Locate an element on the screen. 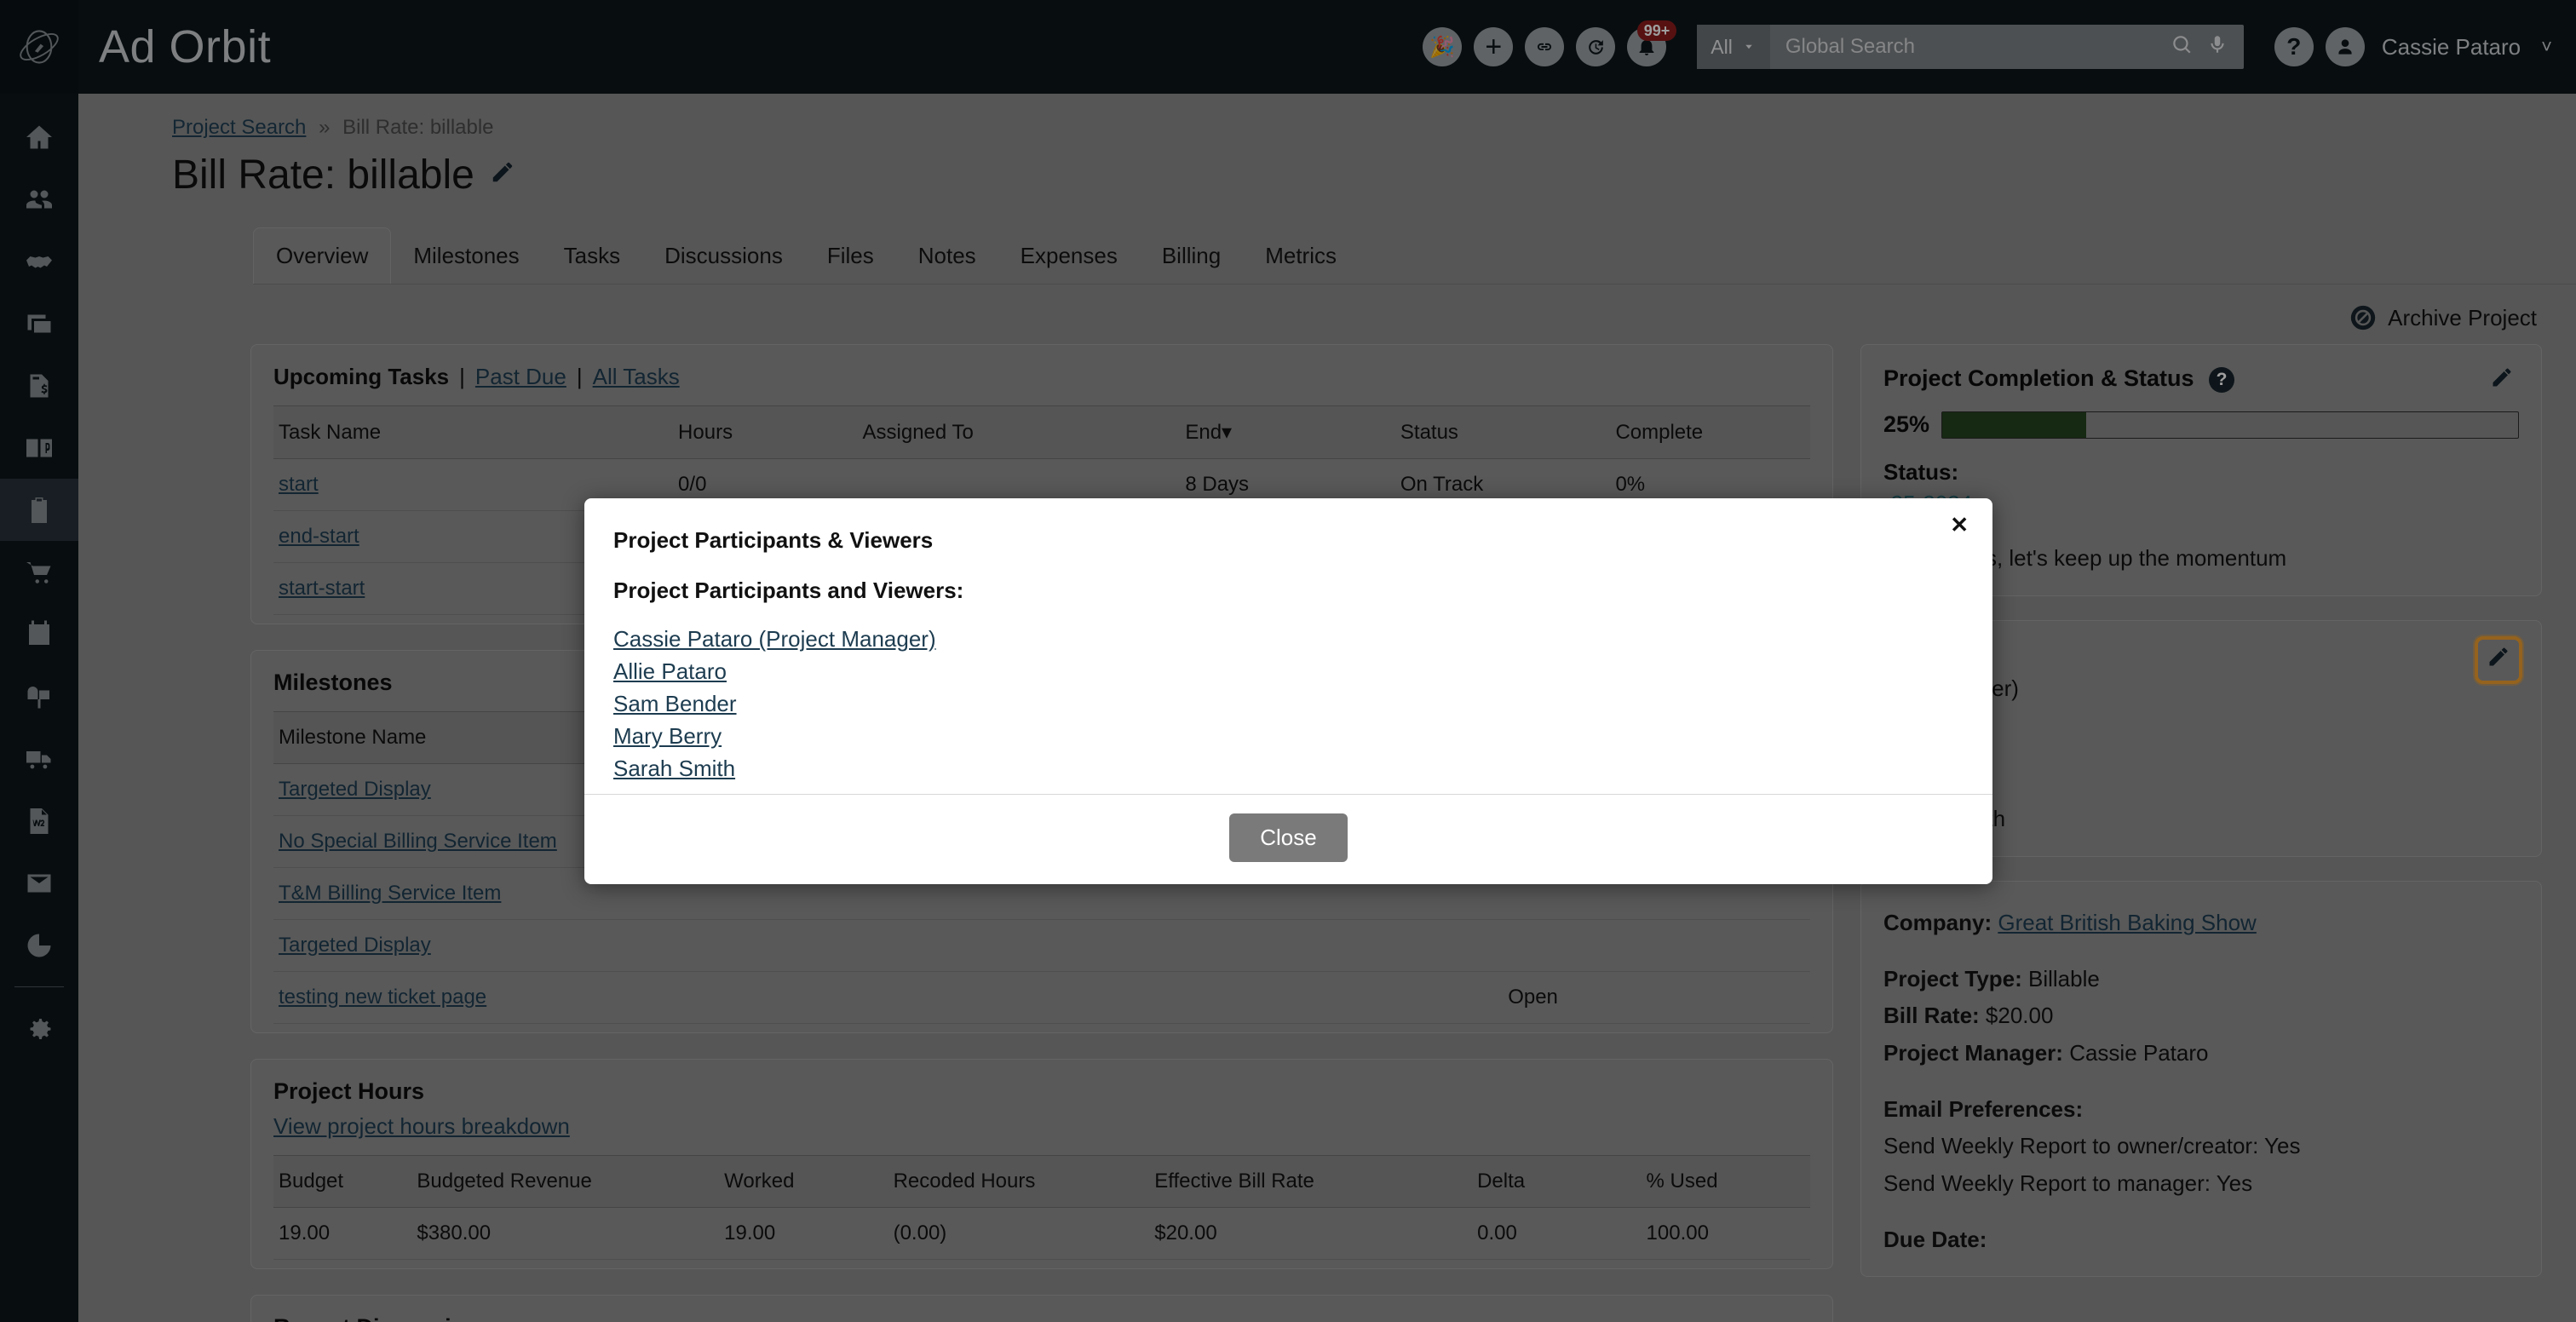  modal-title: Project Participants & Viewers is located at coordinates (774, 540).